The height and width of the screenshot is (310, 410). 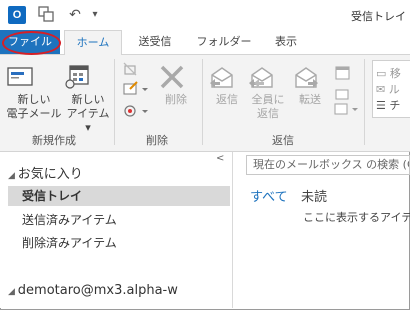 I want to click on delete-label: 削除, so click(x=176, y=99).